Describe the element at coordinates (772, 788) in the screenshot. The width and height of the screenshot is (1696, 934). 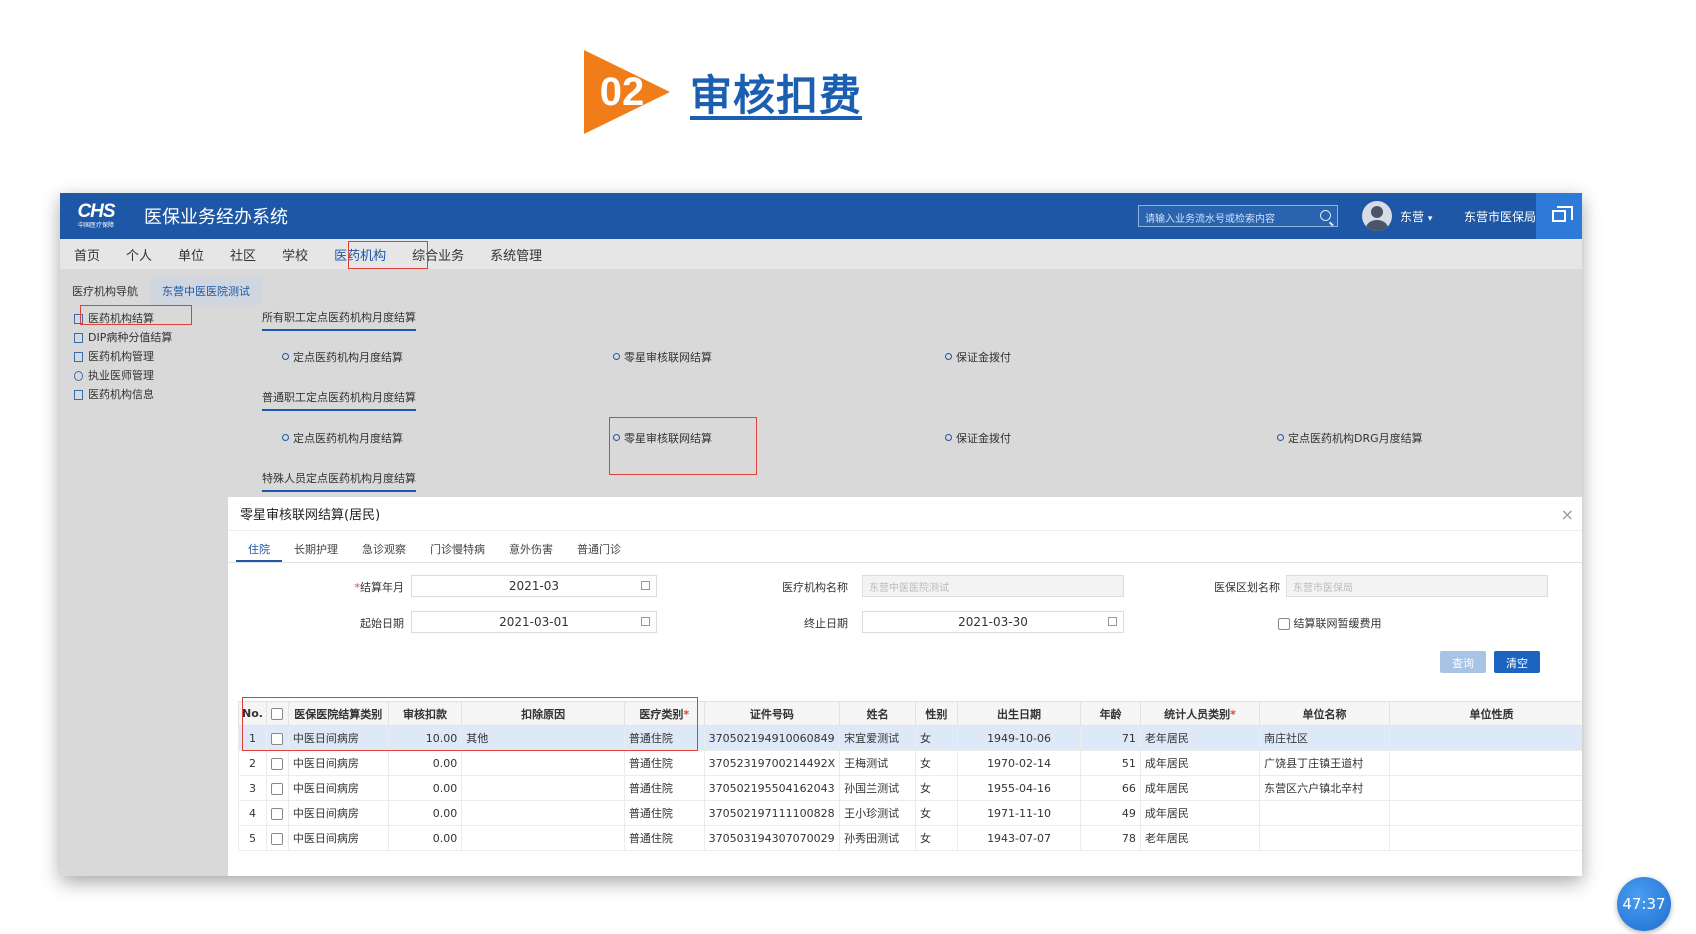
I see `cell-id-number: 370502195504162043` at that location.